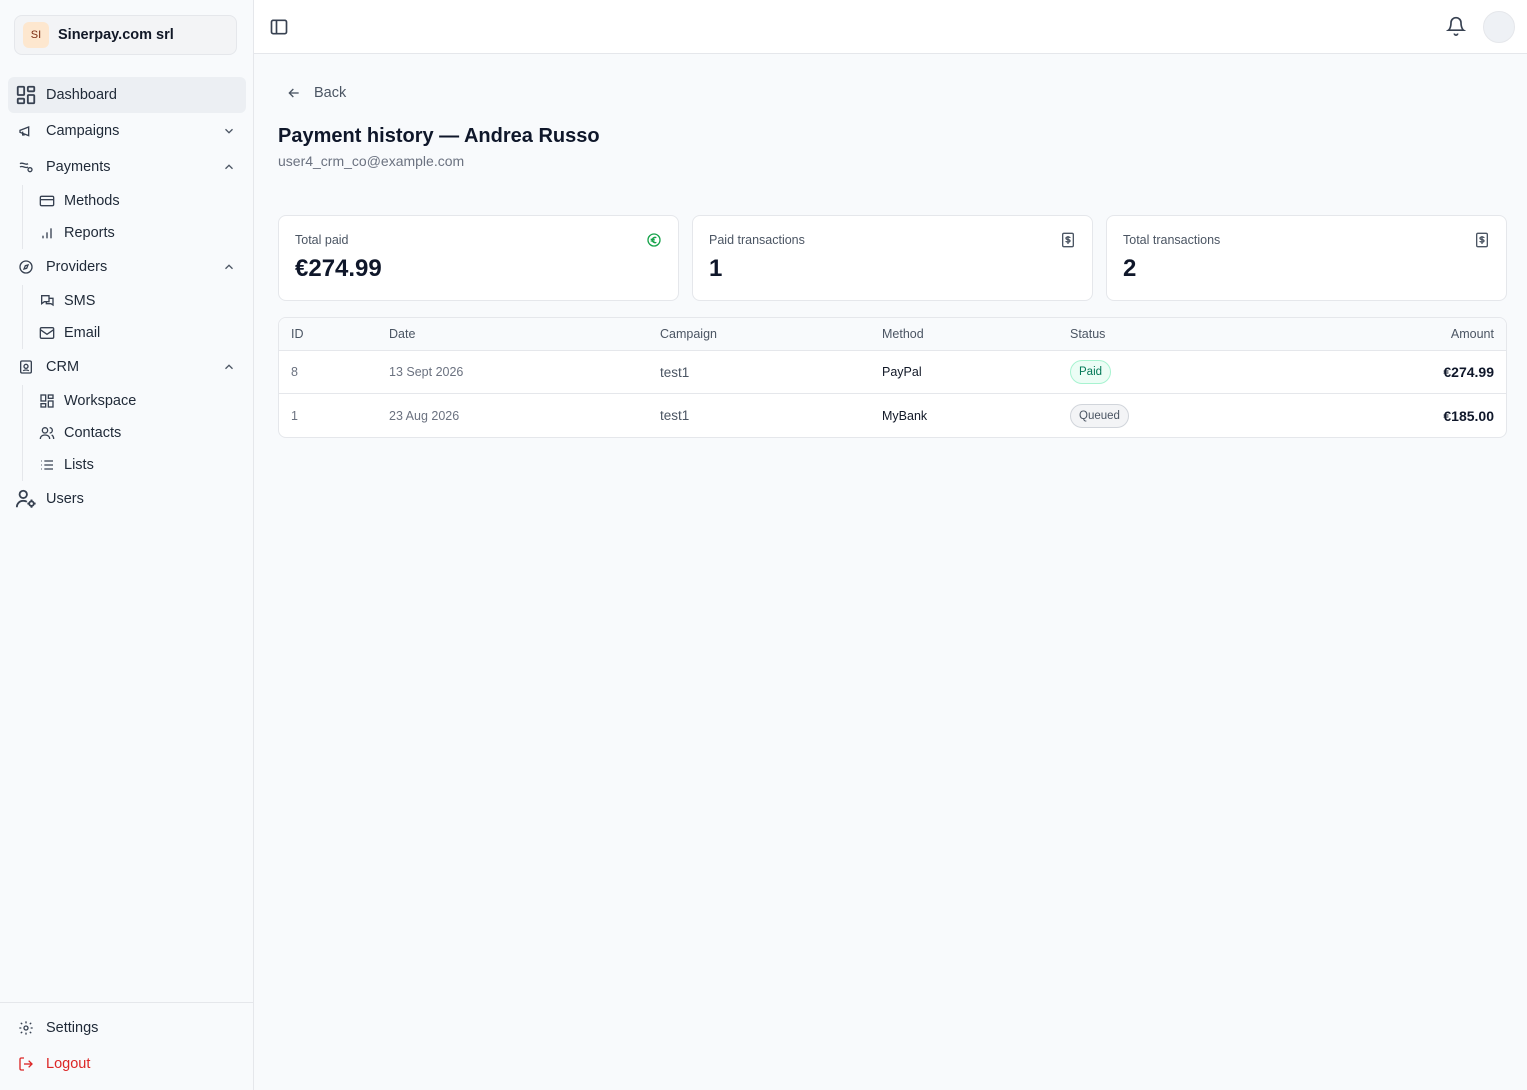  Describe the element at coordinates (26, 95) in the screenshot. I see `dashboard-icon` at that location.